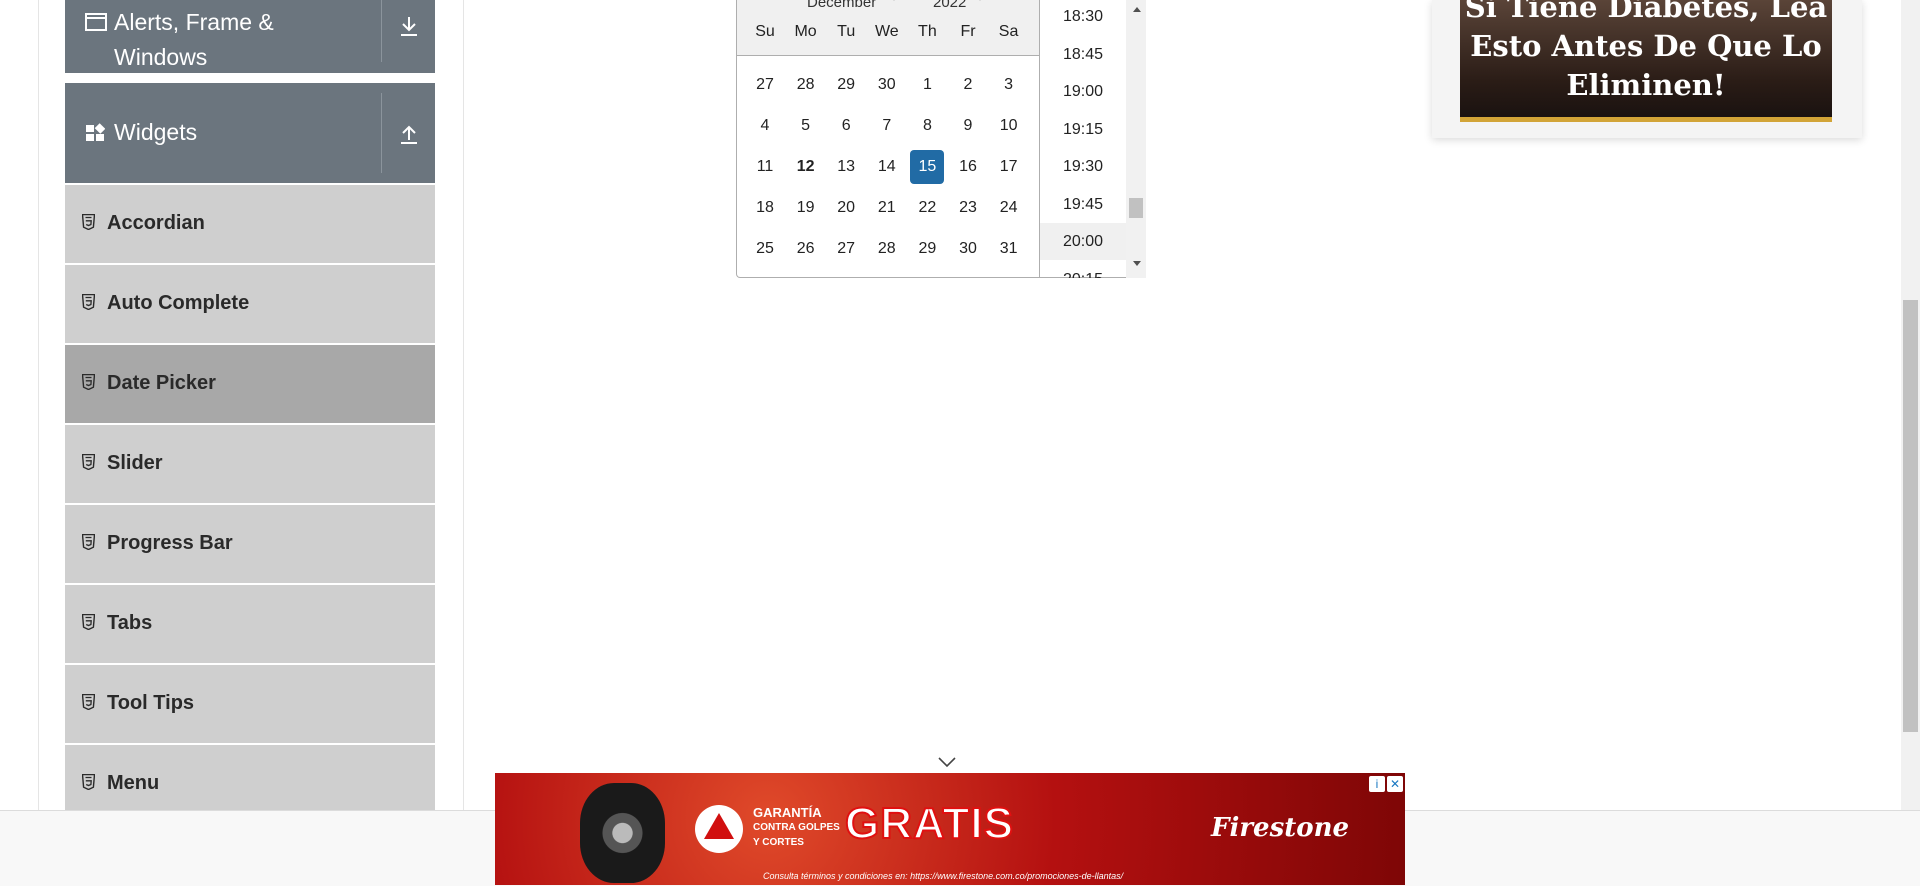  What do you see at coordinates (765, 167) in the screenshot?
I see `calendar-day: 11` at bounding box center [765, 167].